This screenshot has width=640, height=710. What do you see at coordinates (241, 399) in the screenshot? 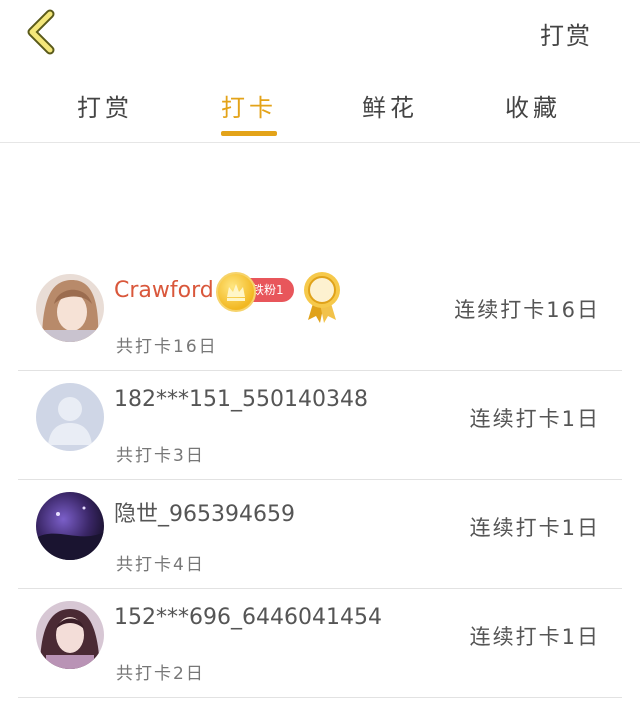
I see `user-name: 182***151_550140348` at bounding box center [241, 399].